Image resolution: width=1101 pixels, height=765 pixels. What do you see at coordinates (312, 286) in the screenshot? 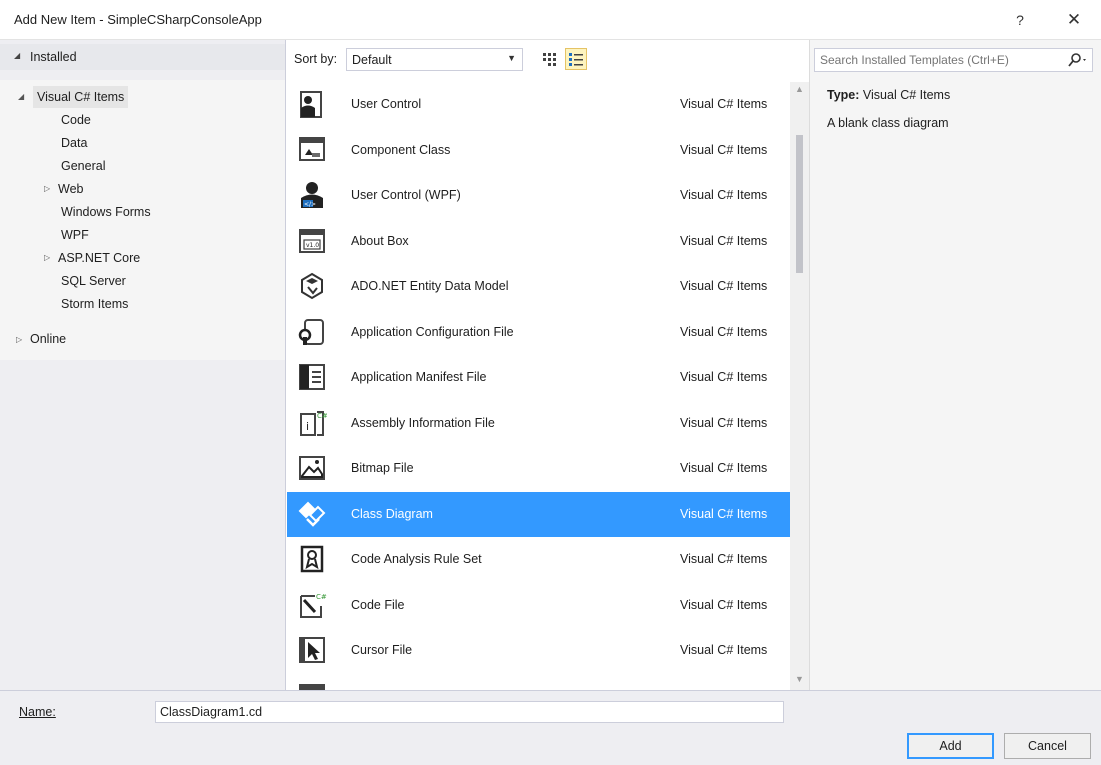
I see `entity-data-model-icon` at bounding box center [312, 286].